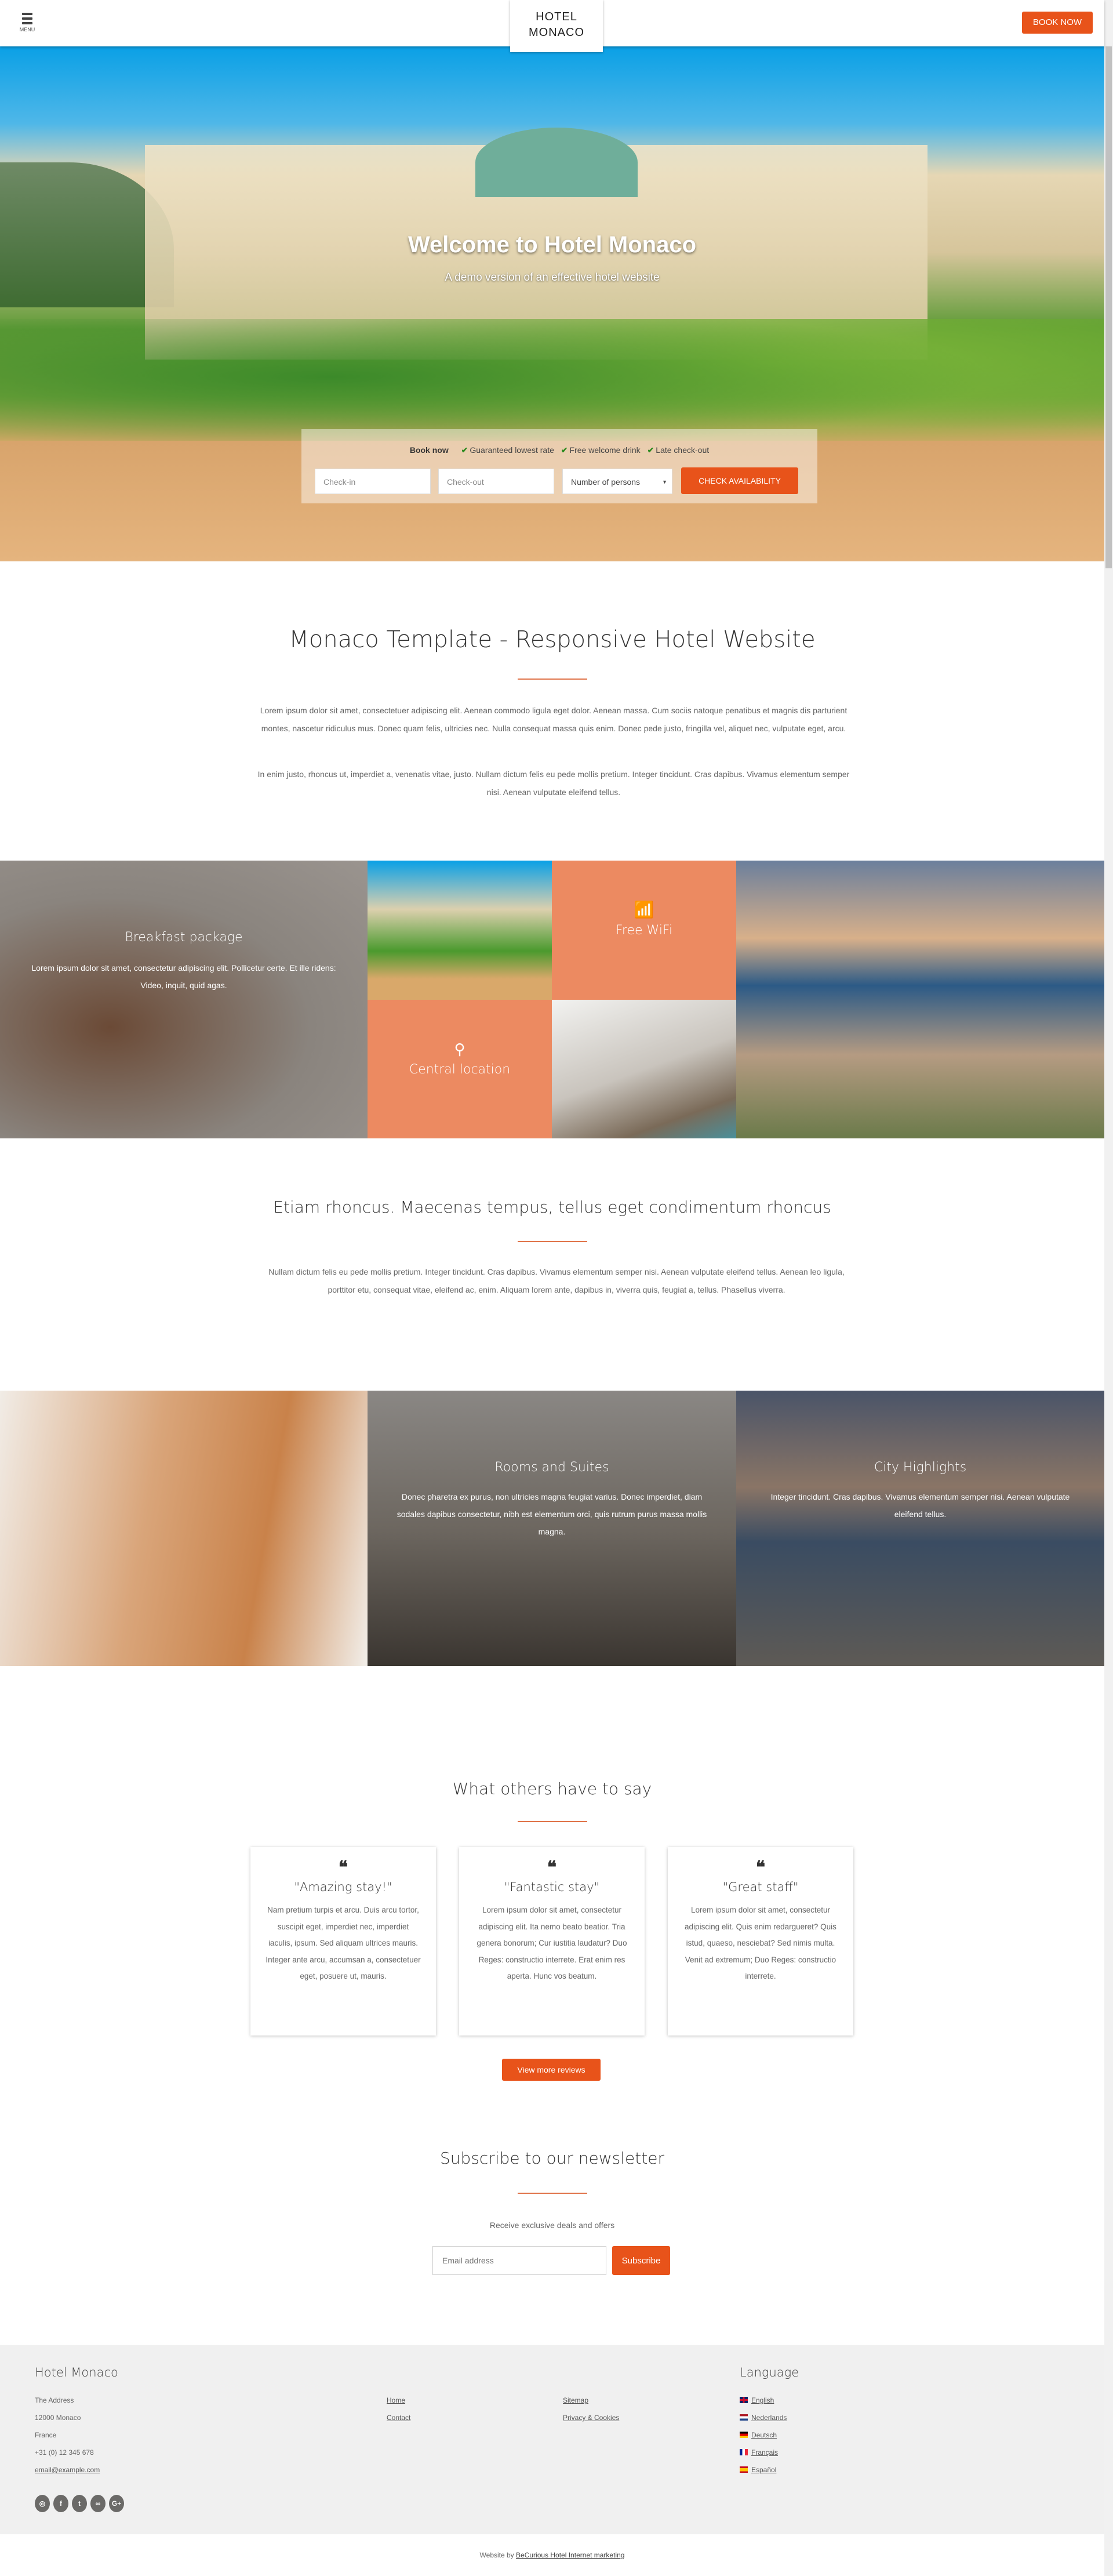 The height and width of the screenshot is (2576, 1113). What do you see at coordinates (76, 2372) in the screenshot?
I see `footer-title: Hotel Monaco` at bounding box center [76, 2372].